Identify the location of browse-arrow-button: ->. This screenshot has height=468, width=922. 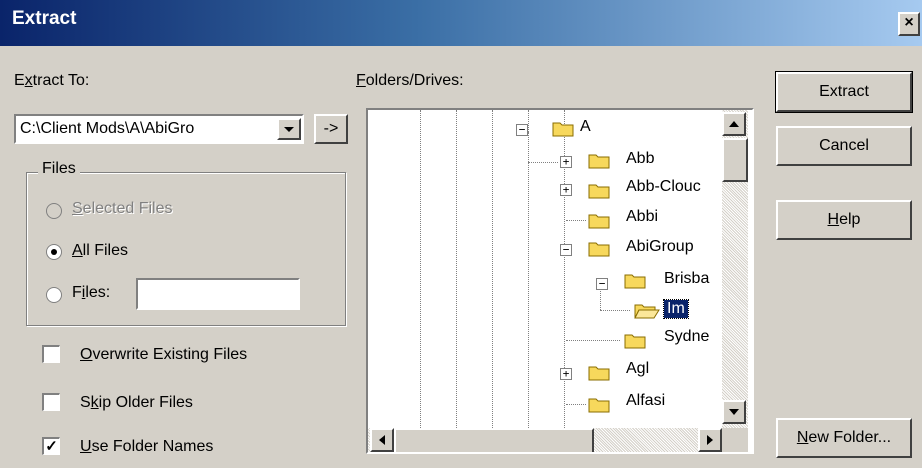
(331, 129).